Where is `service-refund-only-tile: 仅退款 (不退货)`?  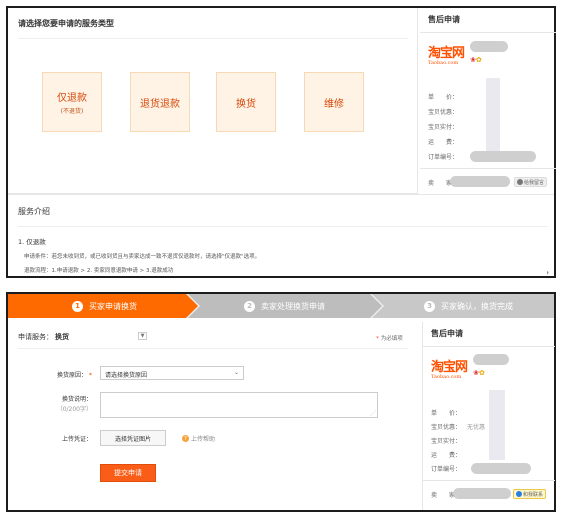
service-refund-only-tile: 仅退款 (不退货) is located at coordinates (72, 102).